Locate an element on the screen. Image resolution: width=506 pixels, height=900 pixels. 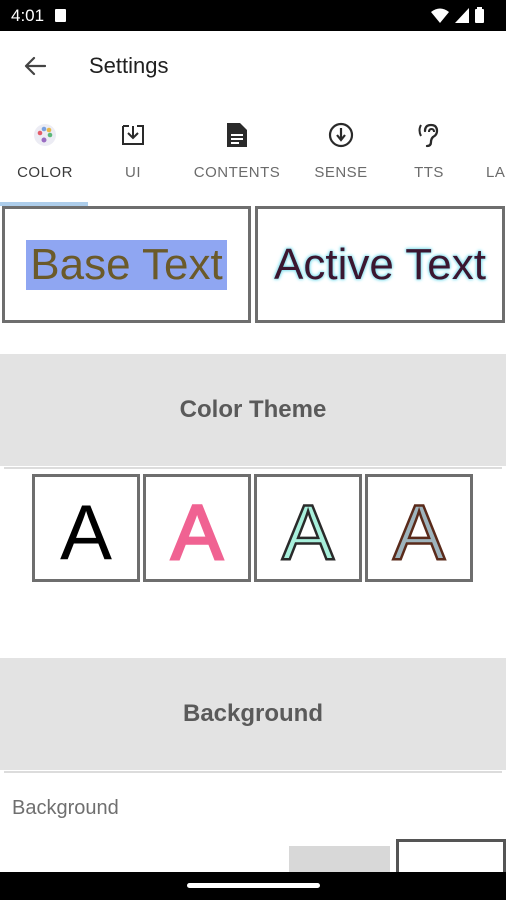
background-swatch-gray is located at coordinates (339, 859).